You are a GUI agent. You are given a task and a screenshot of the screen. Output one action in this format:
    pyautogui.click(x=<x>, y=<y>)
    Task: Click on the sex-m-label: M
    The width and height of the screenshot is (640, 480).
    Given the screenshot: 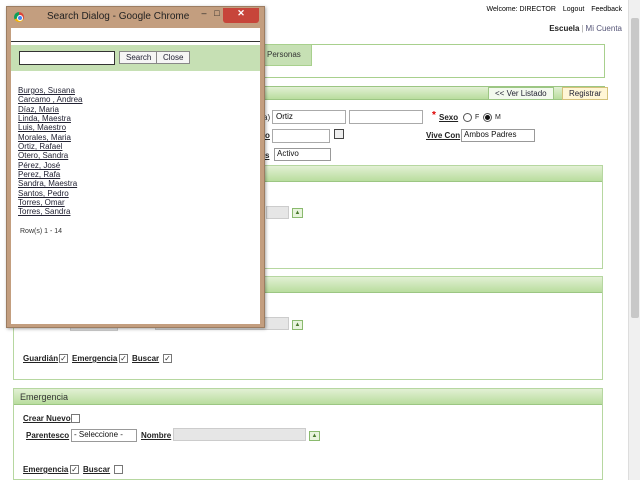 What is the action you would take?
    pyautogui.click(x=498, y=117)
    